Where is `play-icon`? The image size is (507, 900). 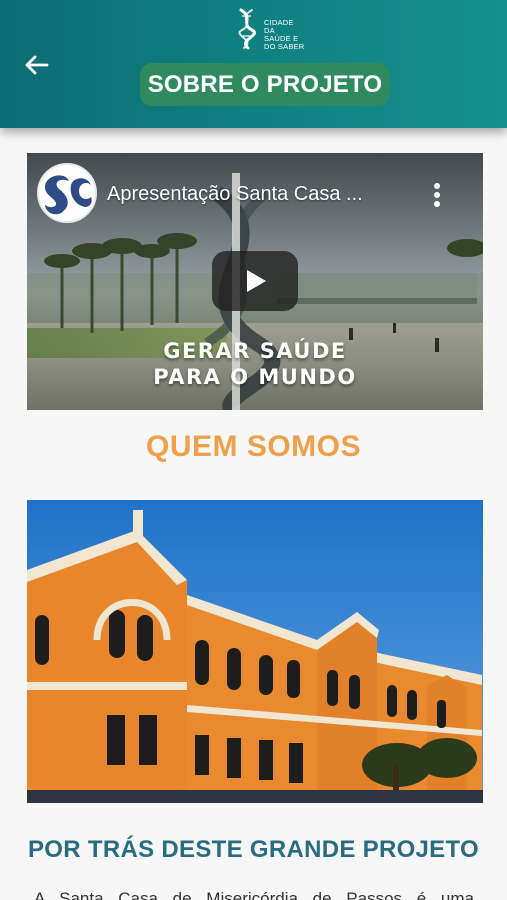
play-icon is located at coordinates (256, 281).